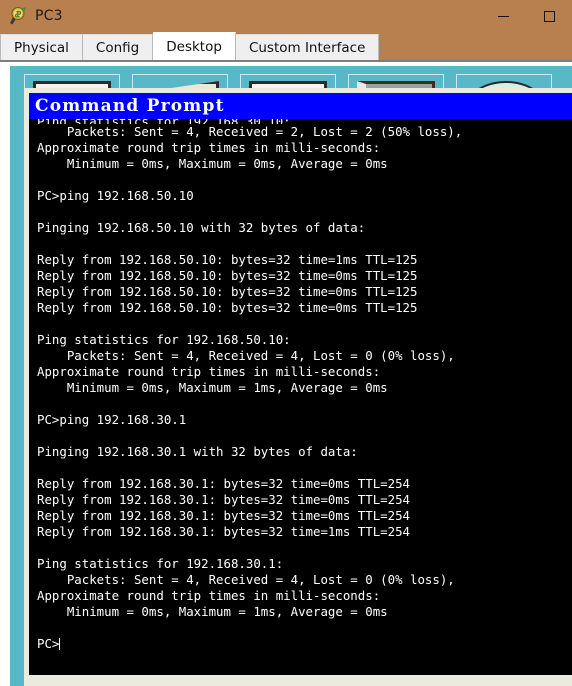  Describe the element at coordinates (164, 339) in the screenshot. I see `terminal-line: Ping statistics for 192.168.50.10:` at that location.